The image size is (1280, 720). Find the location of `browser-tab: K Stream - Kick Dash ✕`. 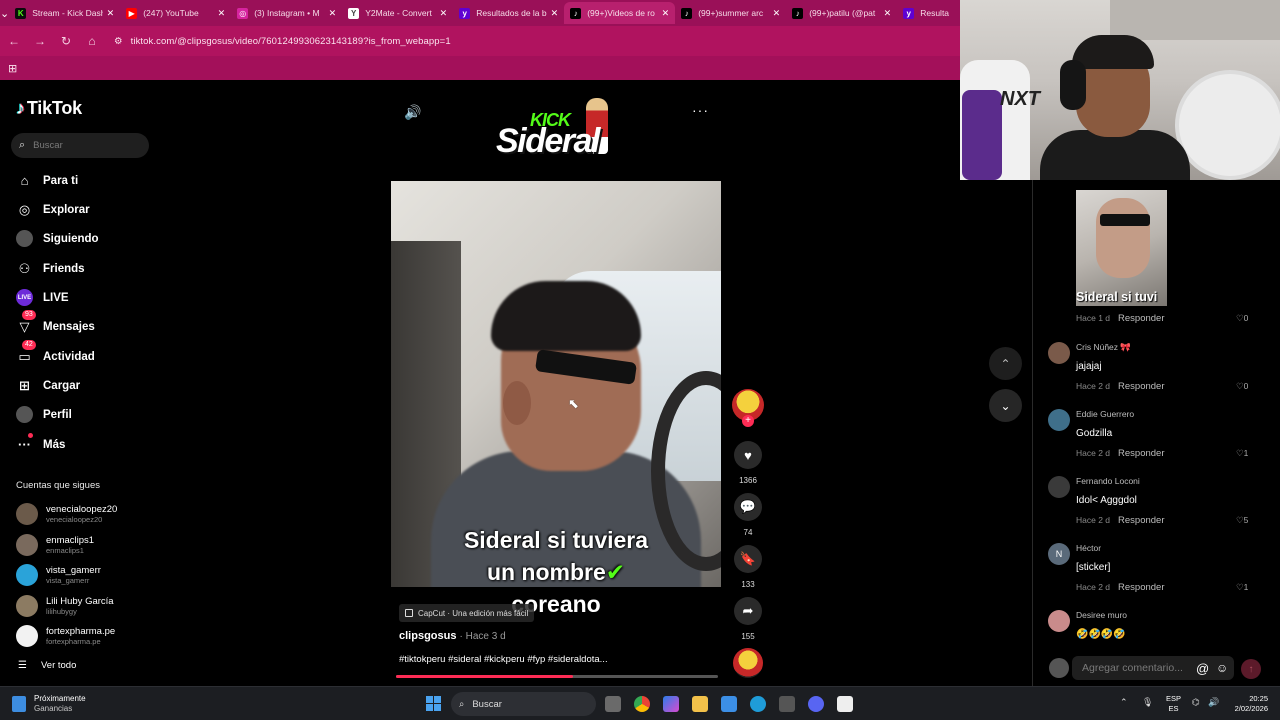

browser-tab: K Stream - Kick Dash ✕ is located at coordinates (64, 13).